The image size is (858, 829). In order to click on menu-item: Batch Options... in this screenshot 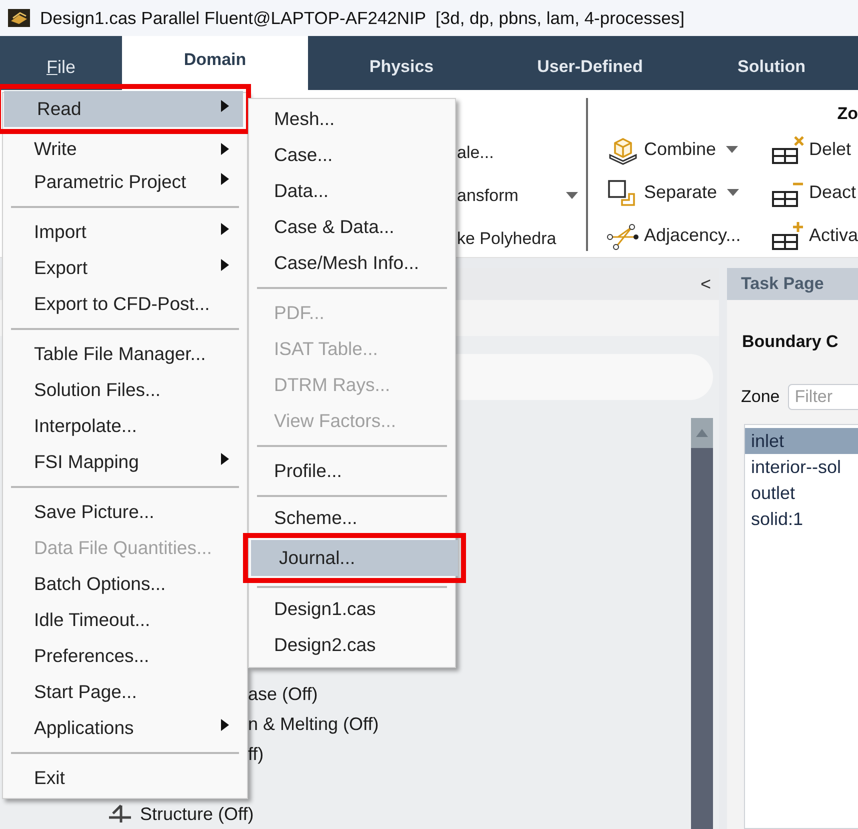, I will do `click(125, 584)`.